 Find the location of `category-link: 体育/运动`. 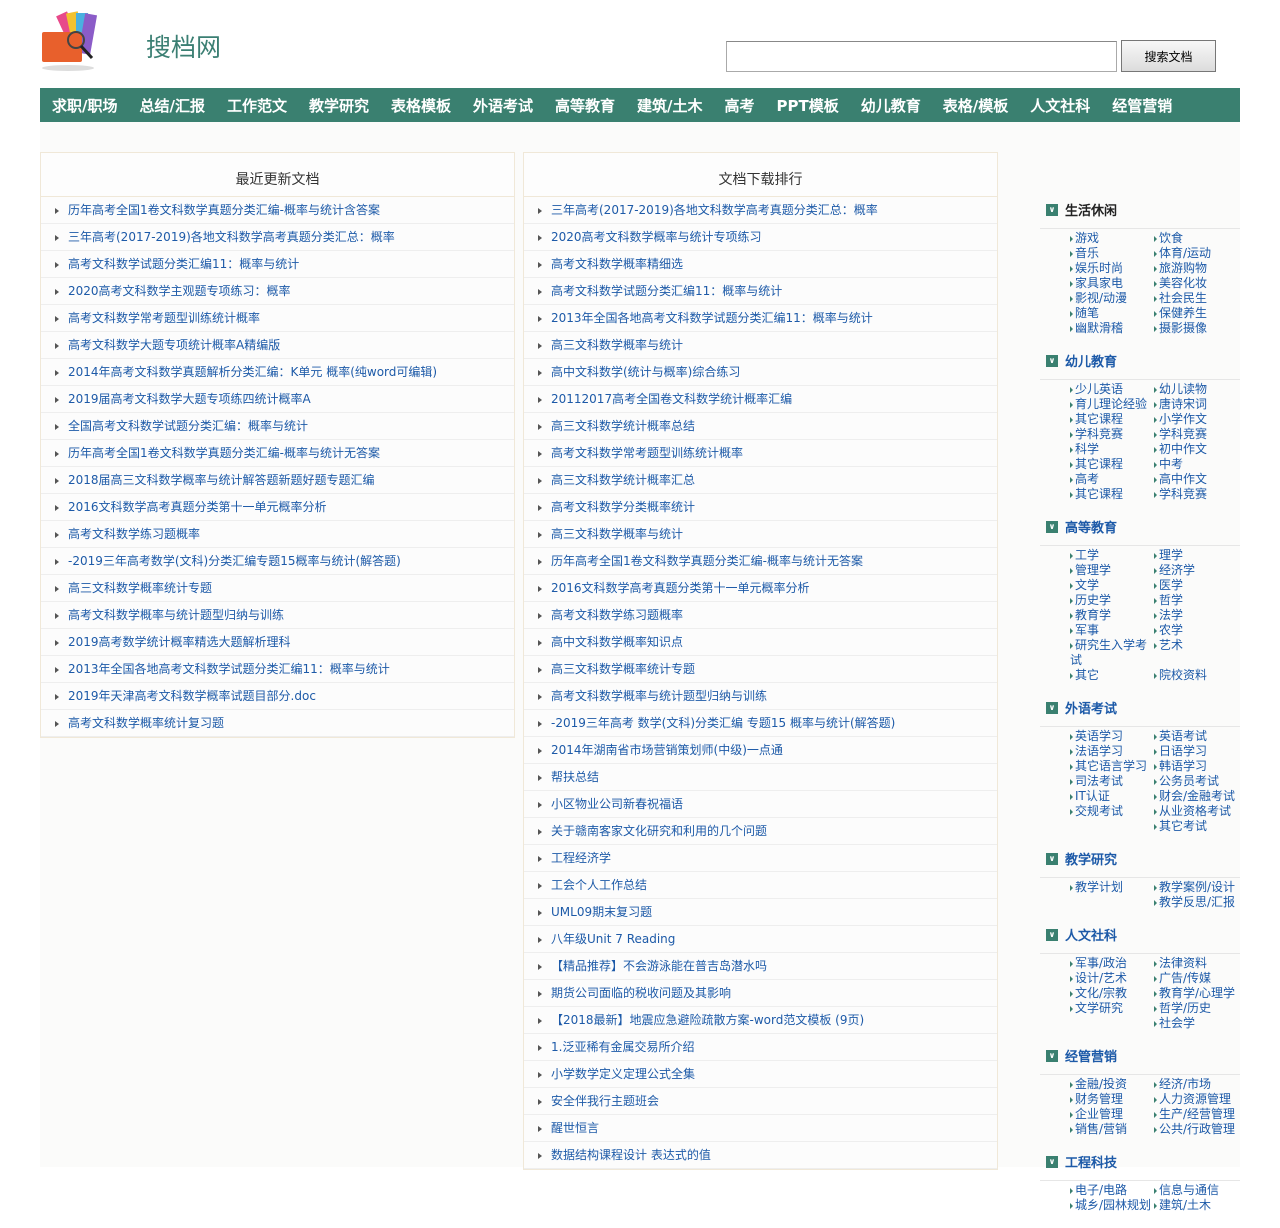

category-link: 体育/运动 is located at coordinates (1197, 253).